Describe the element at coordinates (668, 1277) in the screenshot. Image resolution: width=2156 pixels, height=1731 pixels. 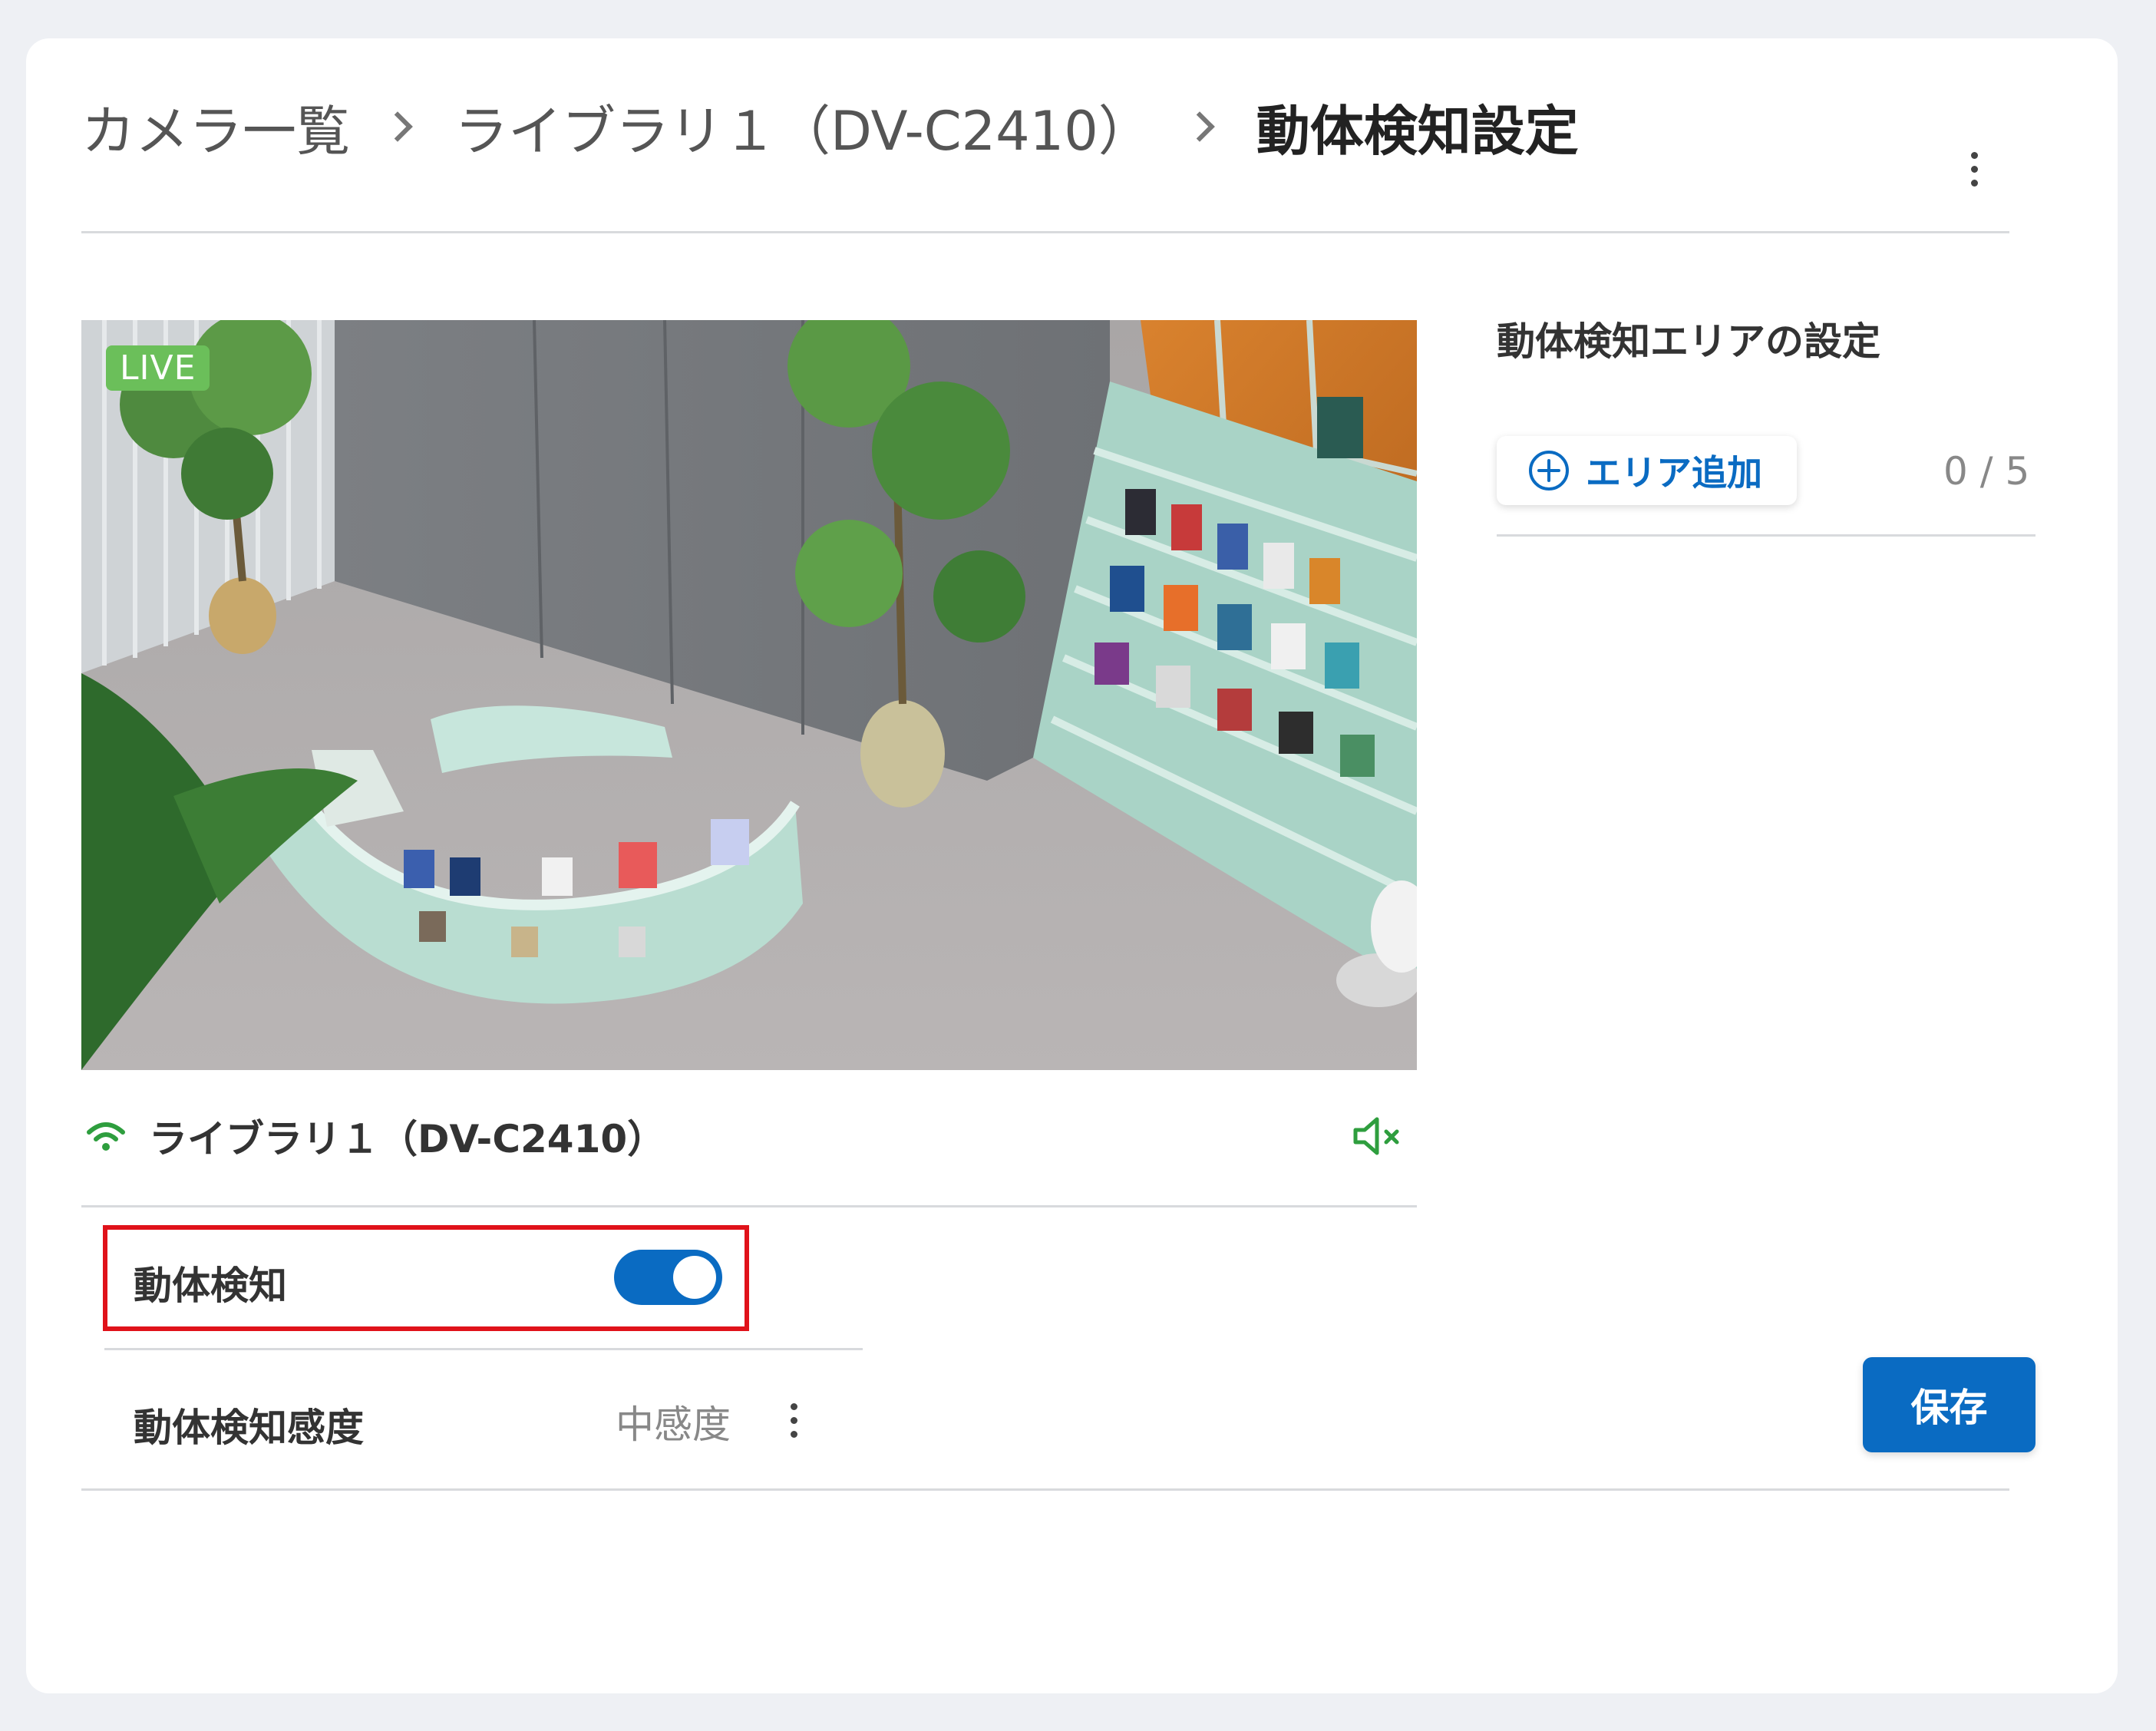
I see `motion-detection-toggle` at that location.